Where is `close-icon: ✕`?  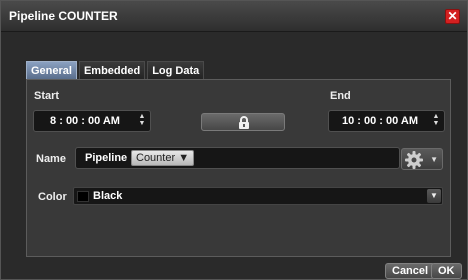 close-icon: ✕ is located at coordinates (452, 16).